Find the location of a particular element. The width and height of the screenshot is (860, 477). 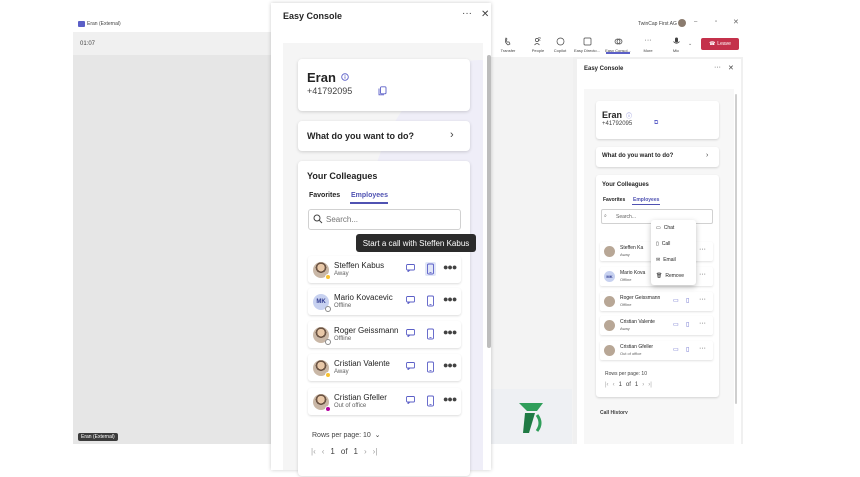

panel-scrollbar is located at coordinates (489, 201).